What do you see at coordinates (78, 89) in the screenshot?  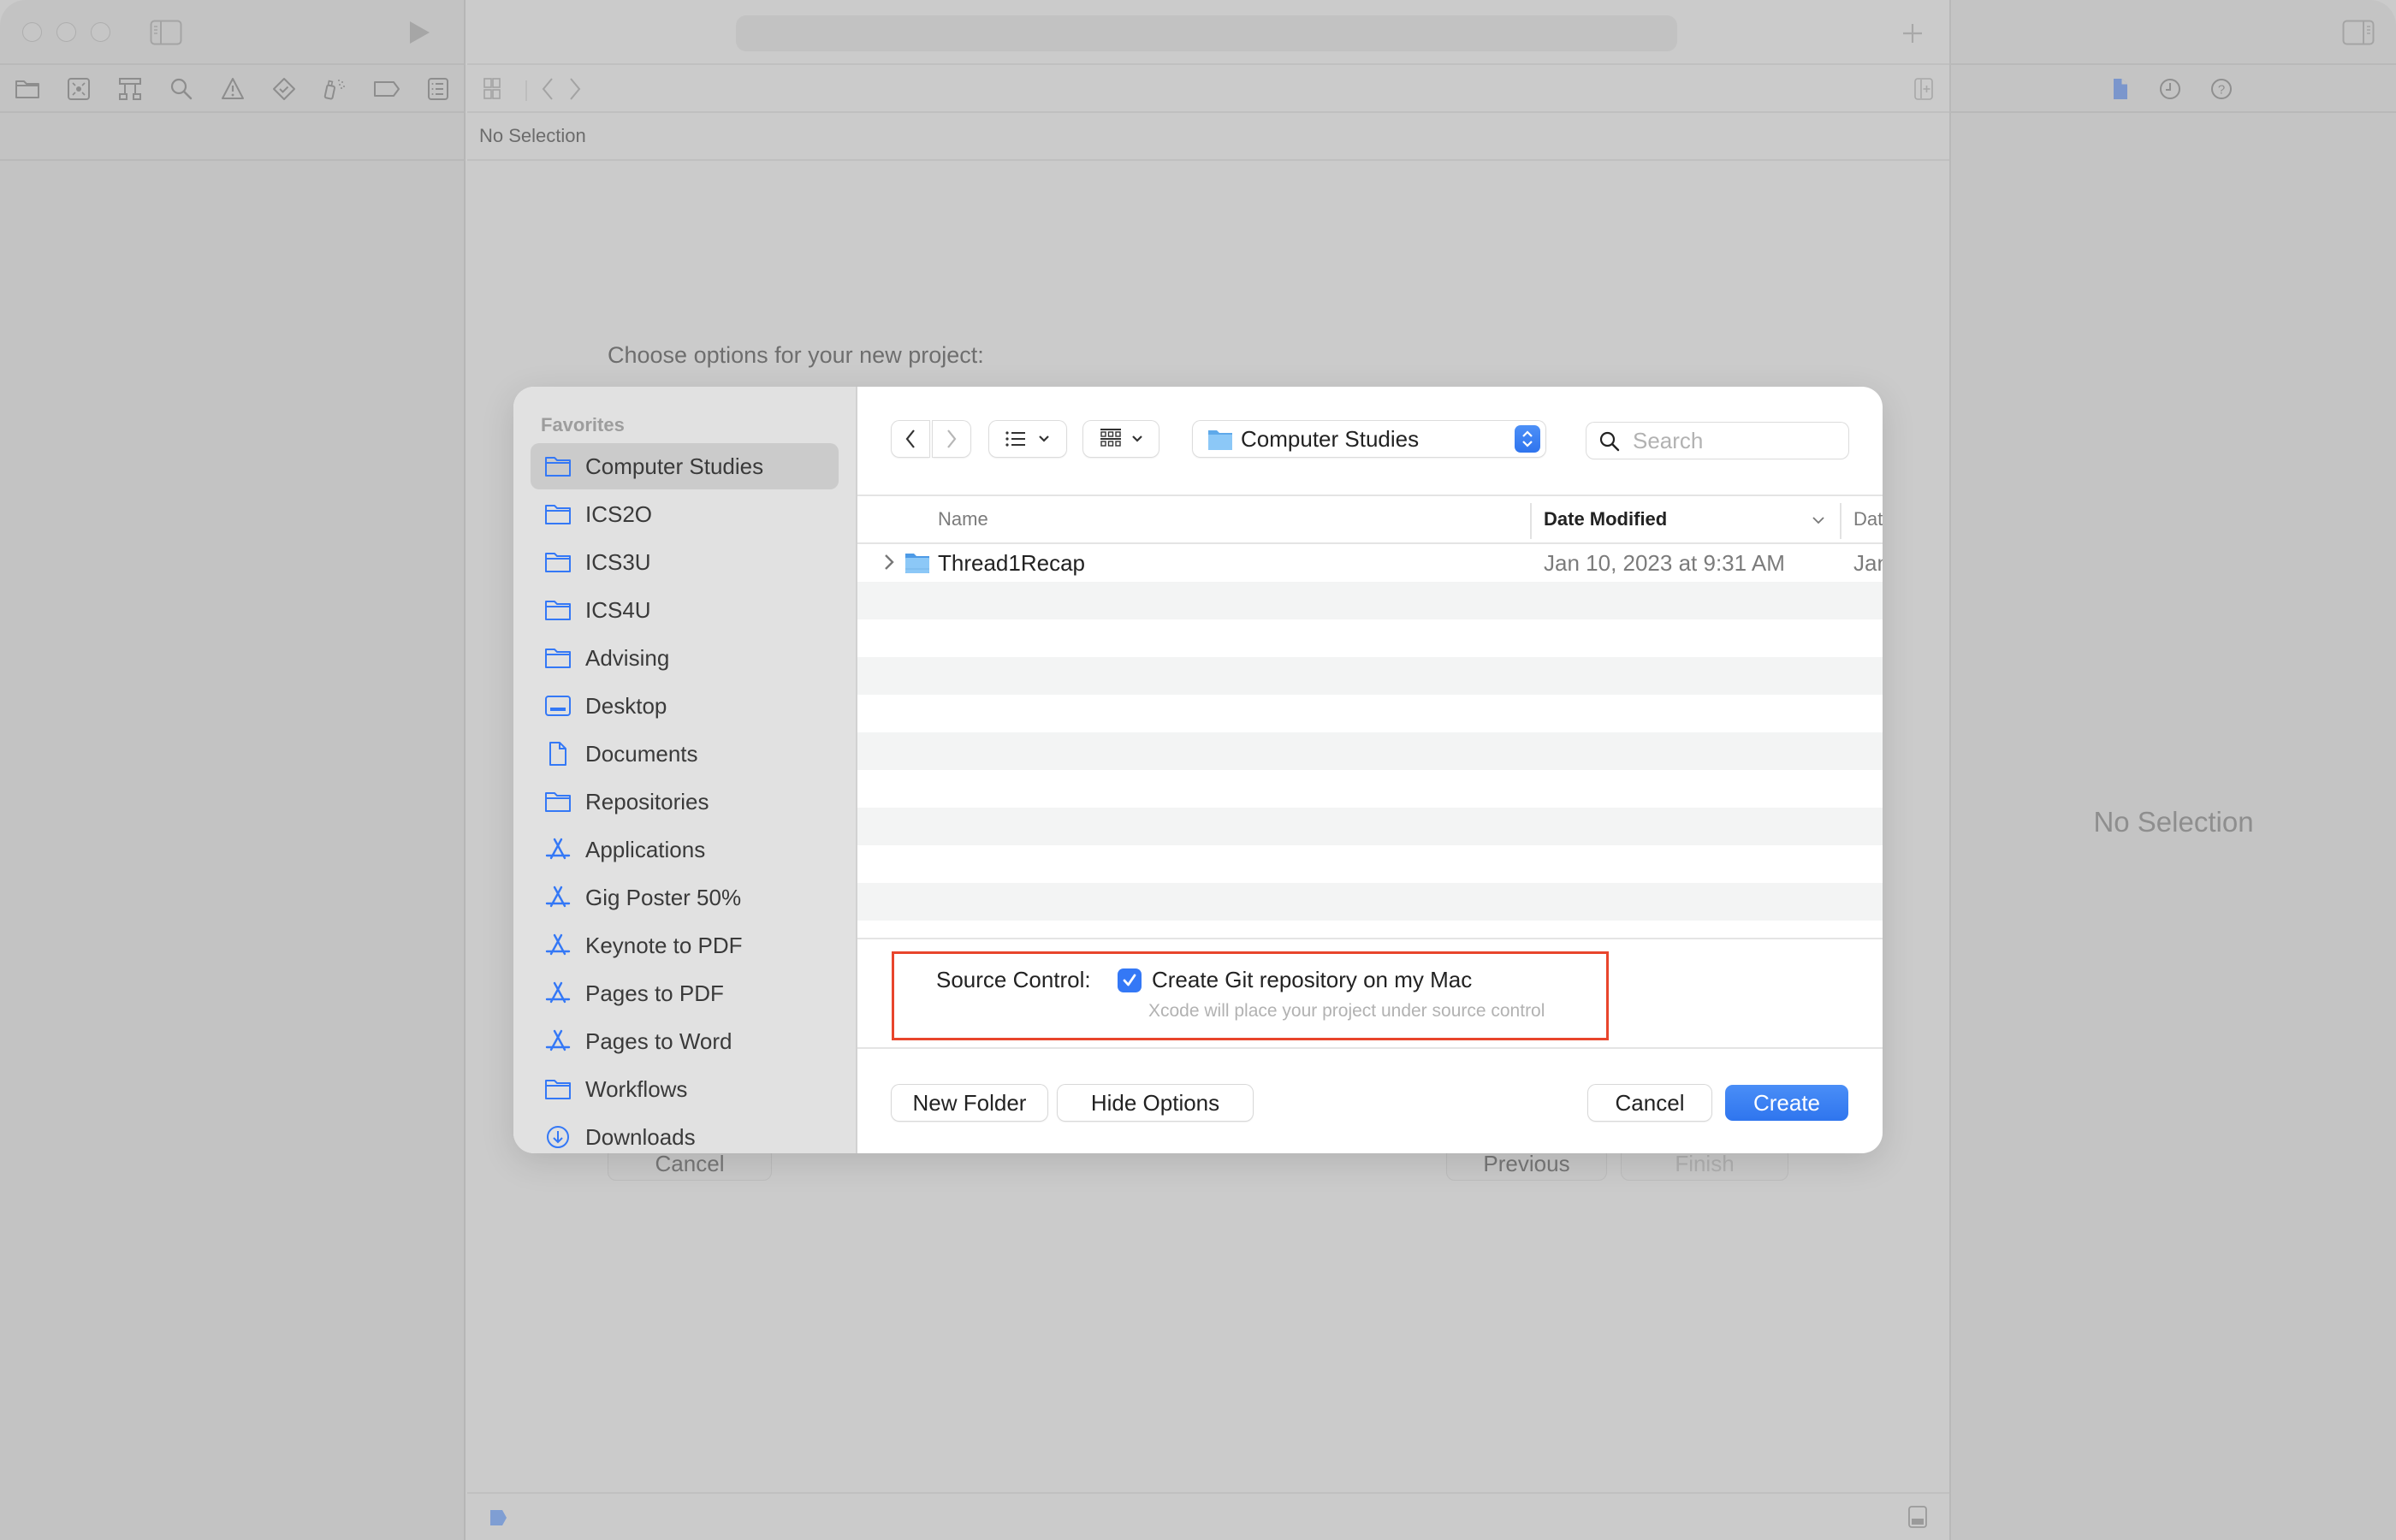 I see `source-control-navigator-icon` at bounding box center [78, 89].